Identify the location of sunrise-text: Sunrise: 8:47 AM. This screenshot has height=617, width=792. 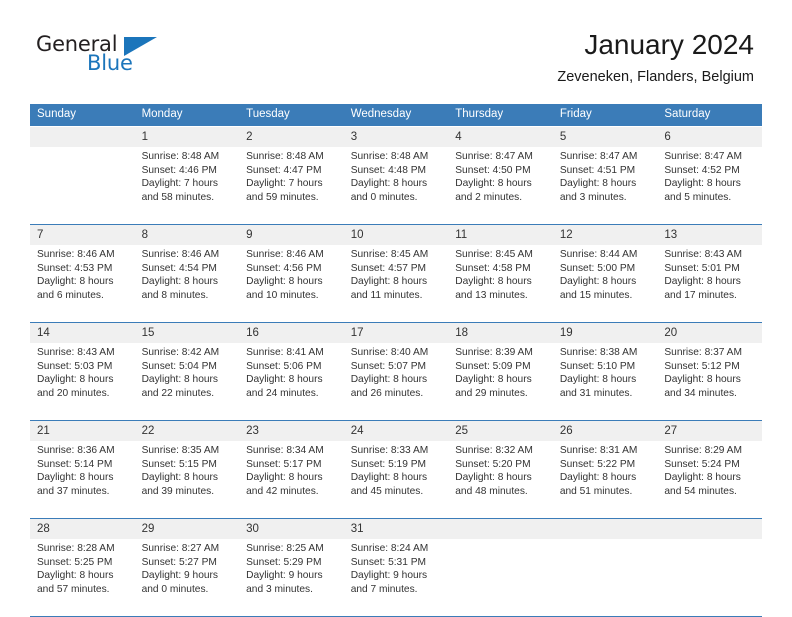
(598, 156).